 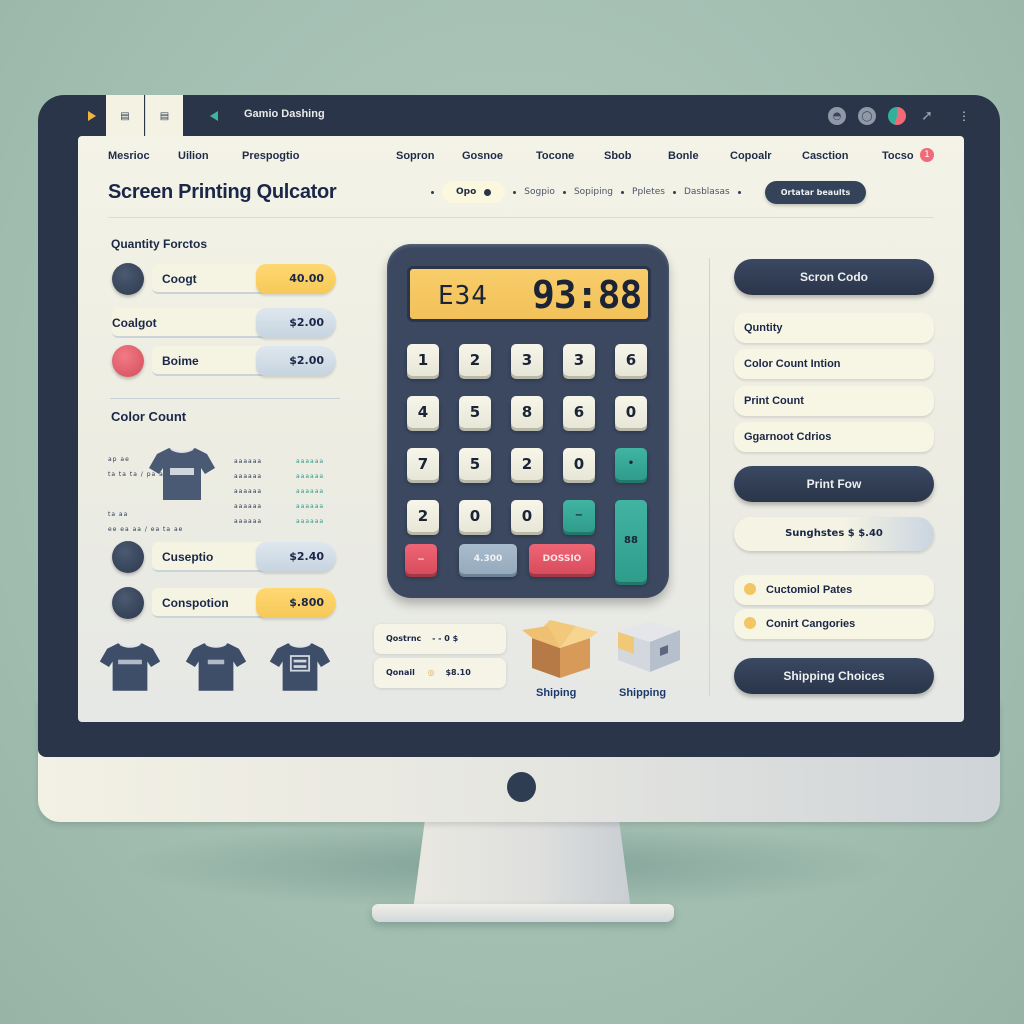 What do you see at coordinates (244, 557) in the screenshot?
I see `option-track: Cuseptio $2.40` at bounding box center [244, 557].